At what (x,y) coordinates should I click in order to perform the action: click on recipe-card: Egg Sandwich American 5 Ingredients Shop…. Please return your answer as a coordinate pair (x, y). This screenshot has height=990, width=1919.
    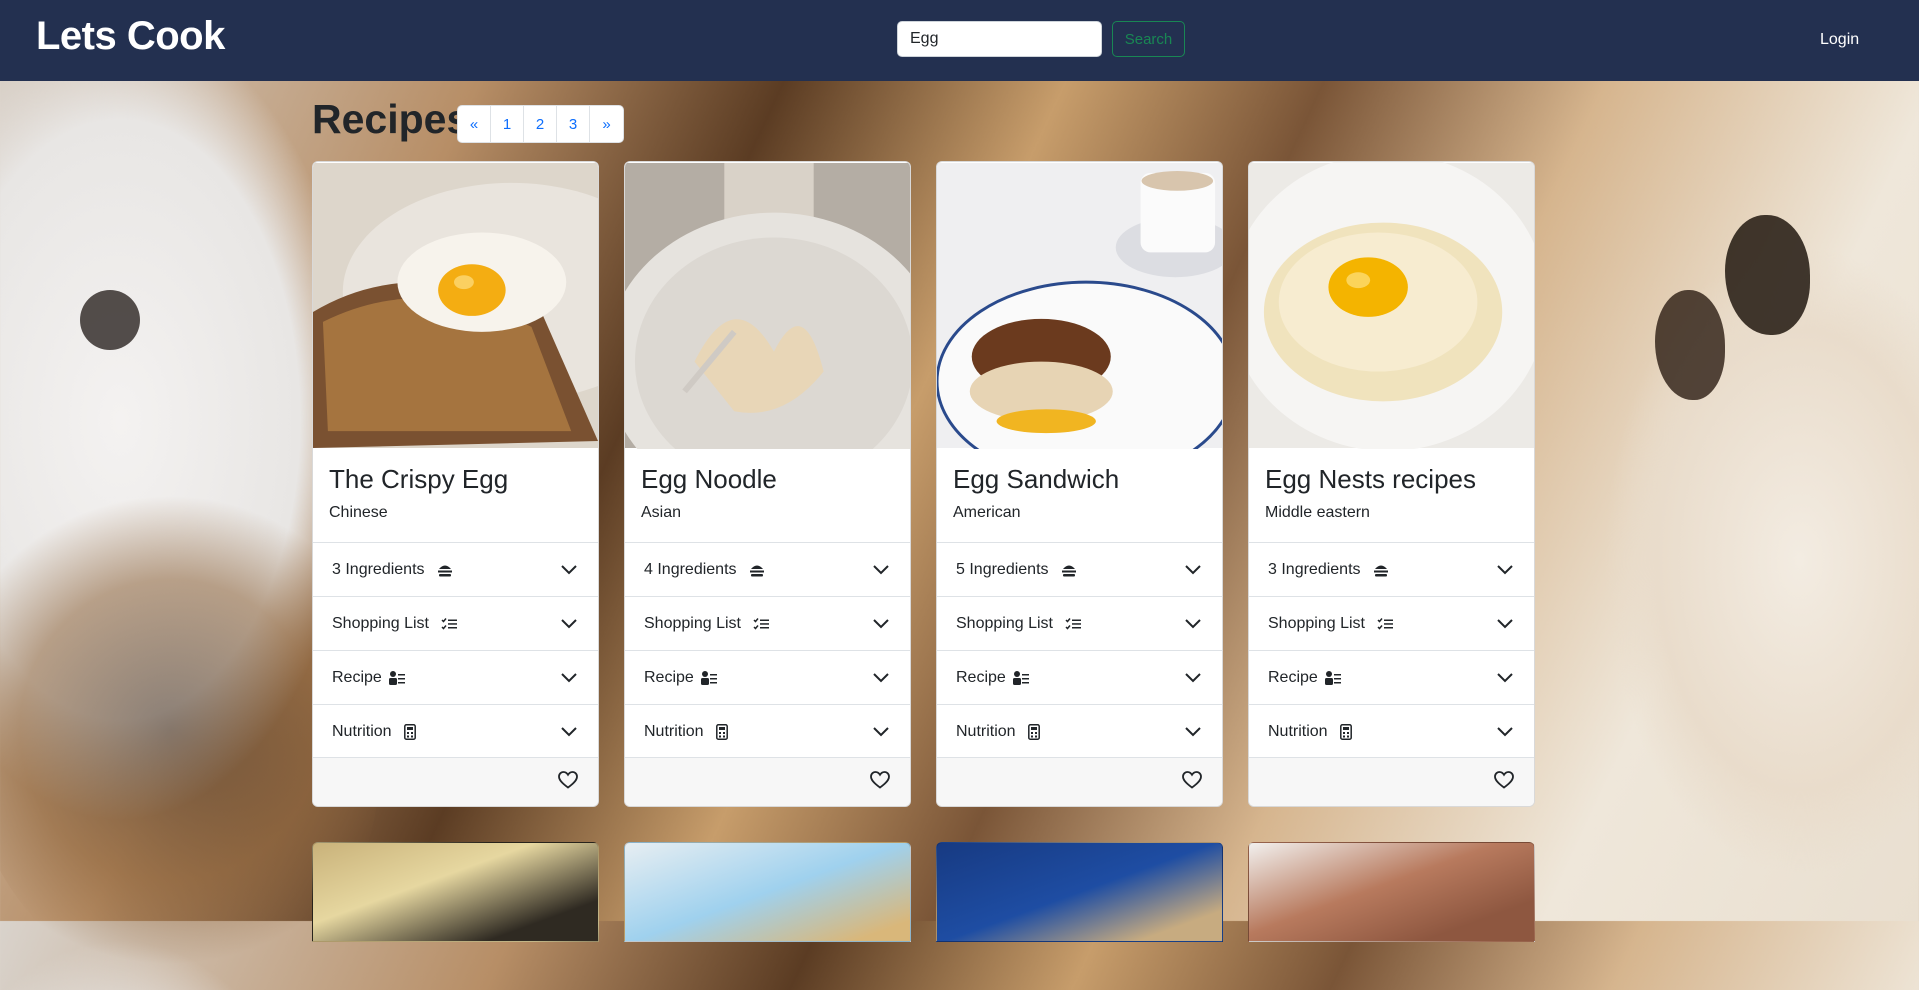
    Looking at the image, I should click on (1079, 484).